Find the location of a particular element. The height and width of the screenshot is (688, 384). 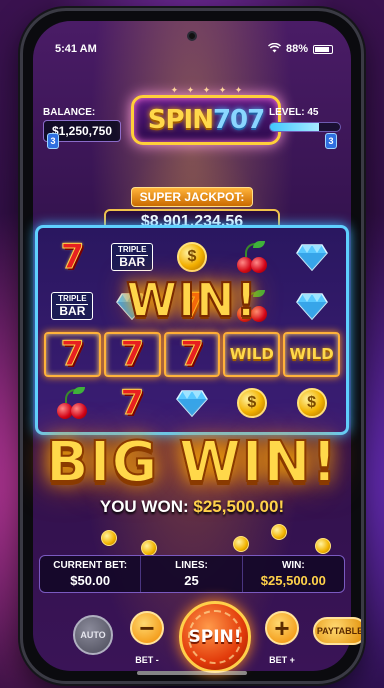

win-value: $25,500.00 is located at coordinates (293, 580).